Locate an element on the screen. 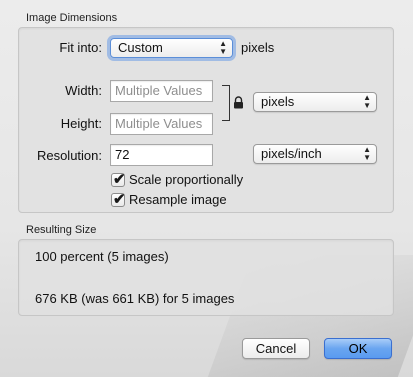  lock-icon is located at coordinates (238, 102).